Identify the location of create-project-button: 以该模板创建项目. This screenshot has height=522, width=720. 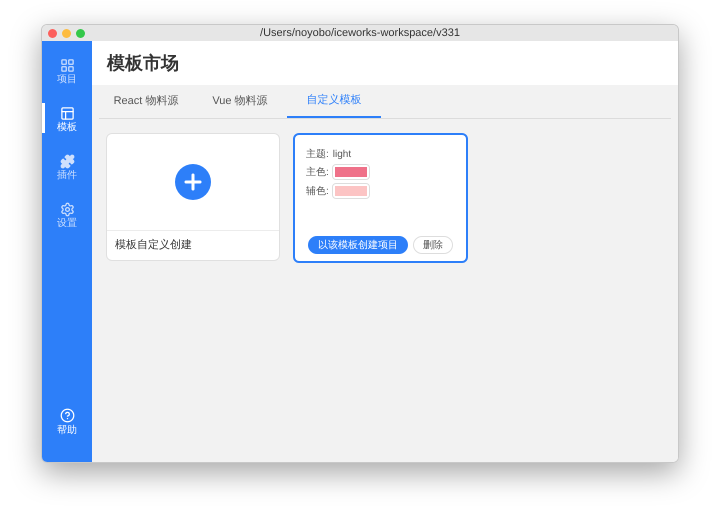
(358, 245).